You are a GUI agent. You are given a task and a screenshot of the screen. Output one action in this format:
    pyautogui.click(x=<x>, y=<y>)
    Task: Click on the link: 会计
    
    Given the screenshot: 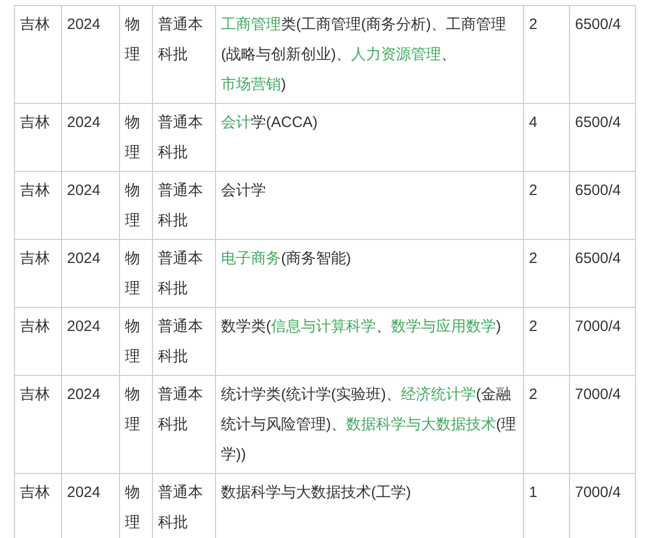 What is the action you would take?
    pyautogui.click(x=236, y=122)
    